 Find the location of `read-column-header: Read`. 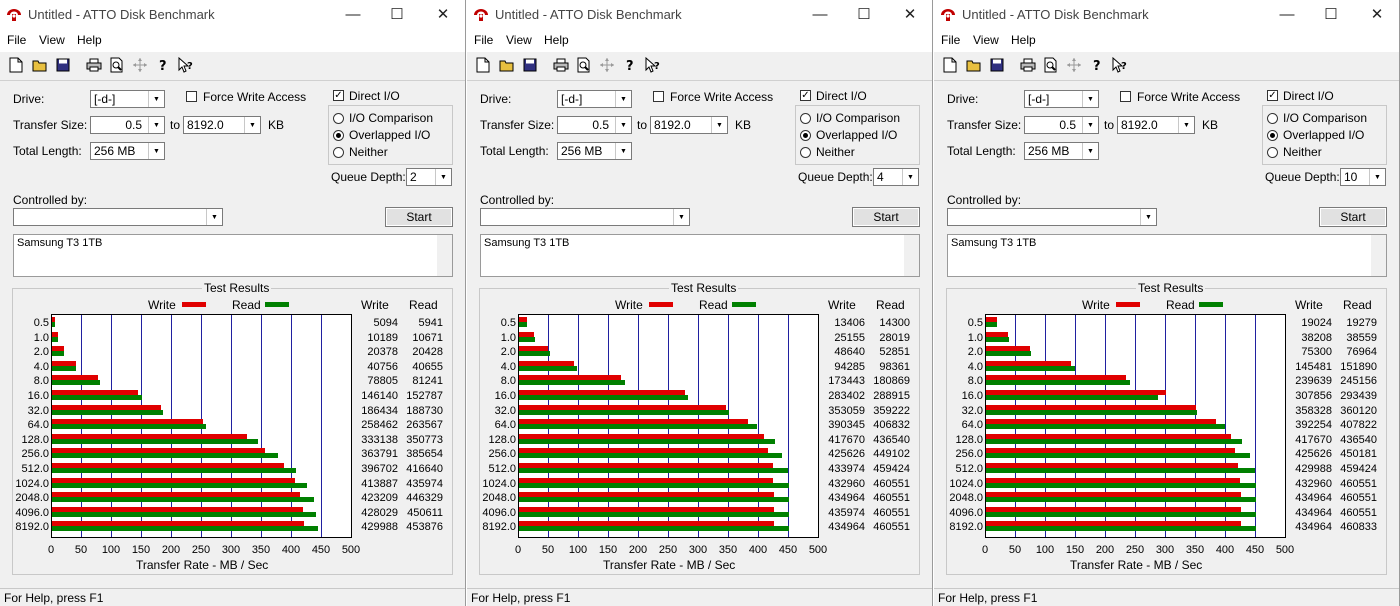

read-column-header: Read is located at coordinates (890, 305).